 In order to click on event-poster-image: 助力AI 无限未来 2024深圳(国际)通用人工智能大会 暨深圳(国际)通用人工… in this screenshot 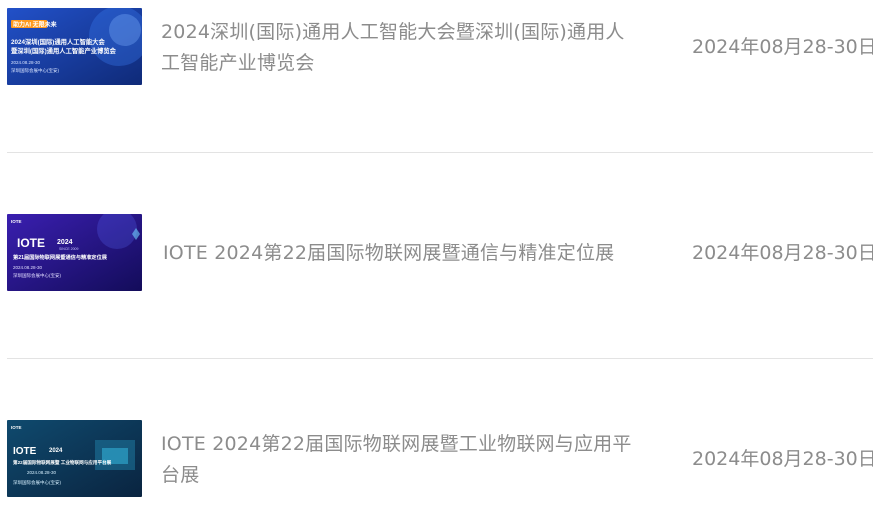, I will do `click(74, 46)`.